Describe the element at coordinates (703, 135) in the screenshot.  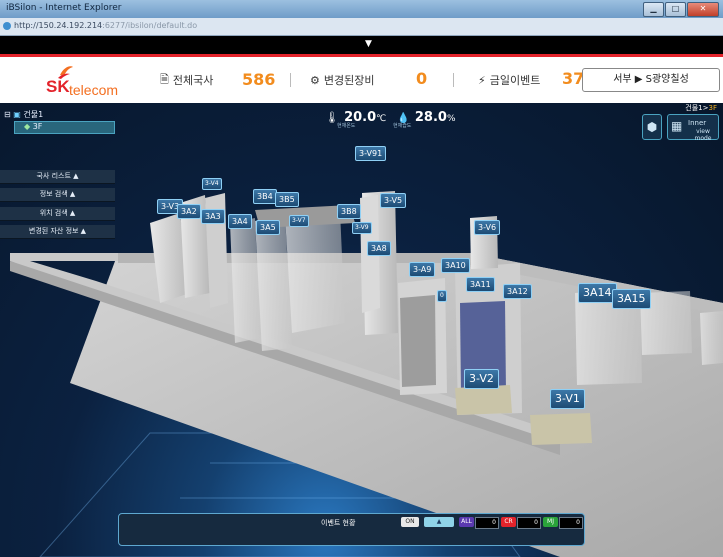
I see `view-mode-label: view mode` at that location.